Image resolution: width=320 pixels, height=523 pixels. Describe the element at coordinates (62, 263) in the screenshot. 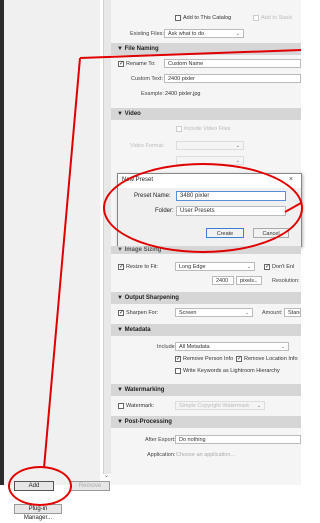

I see `annotation-line-left` at that location.